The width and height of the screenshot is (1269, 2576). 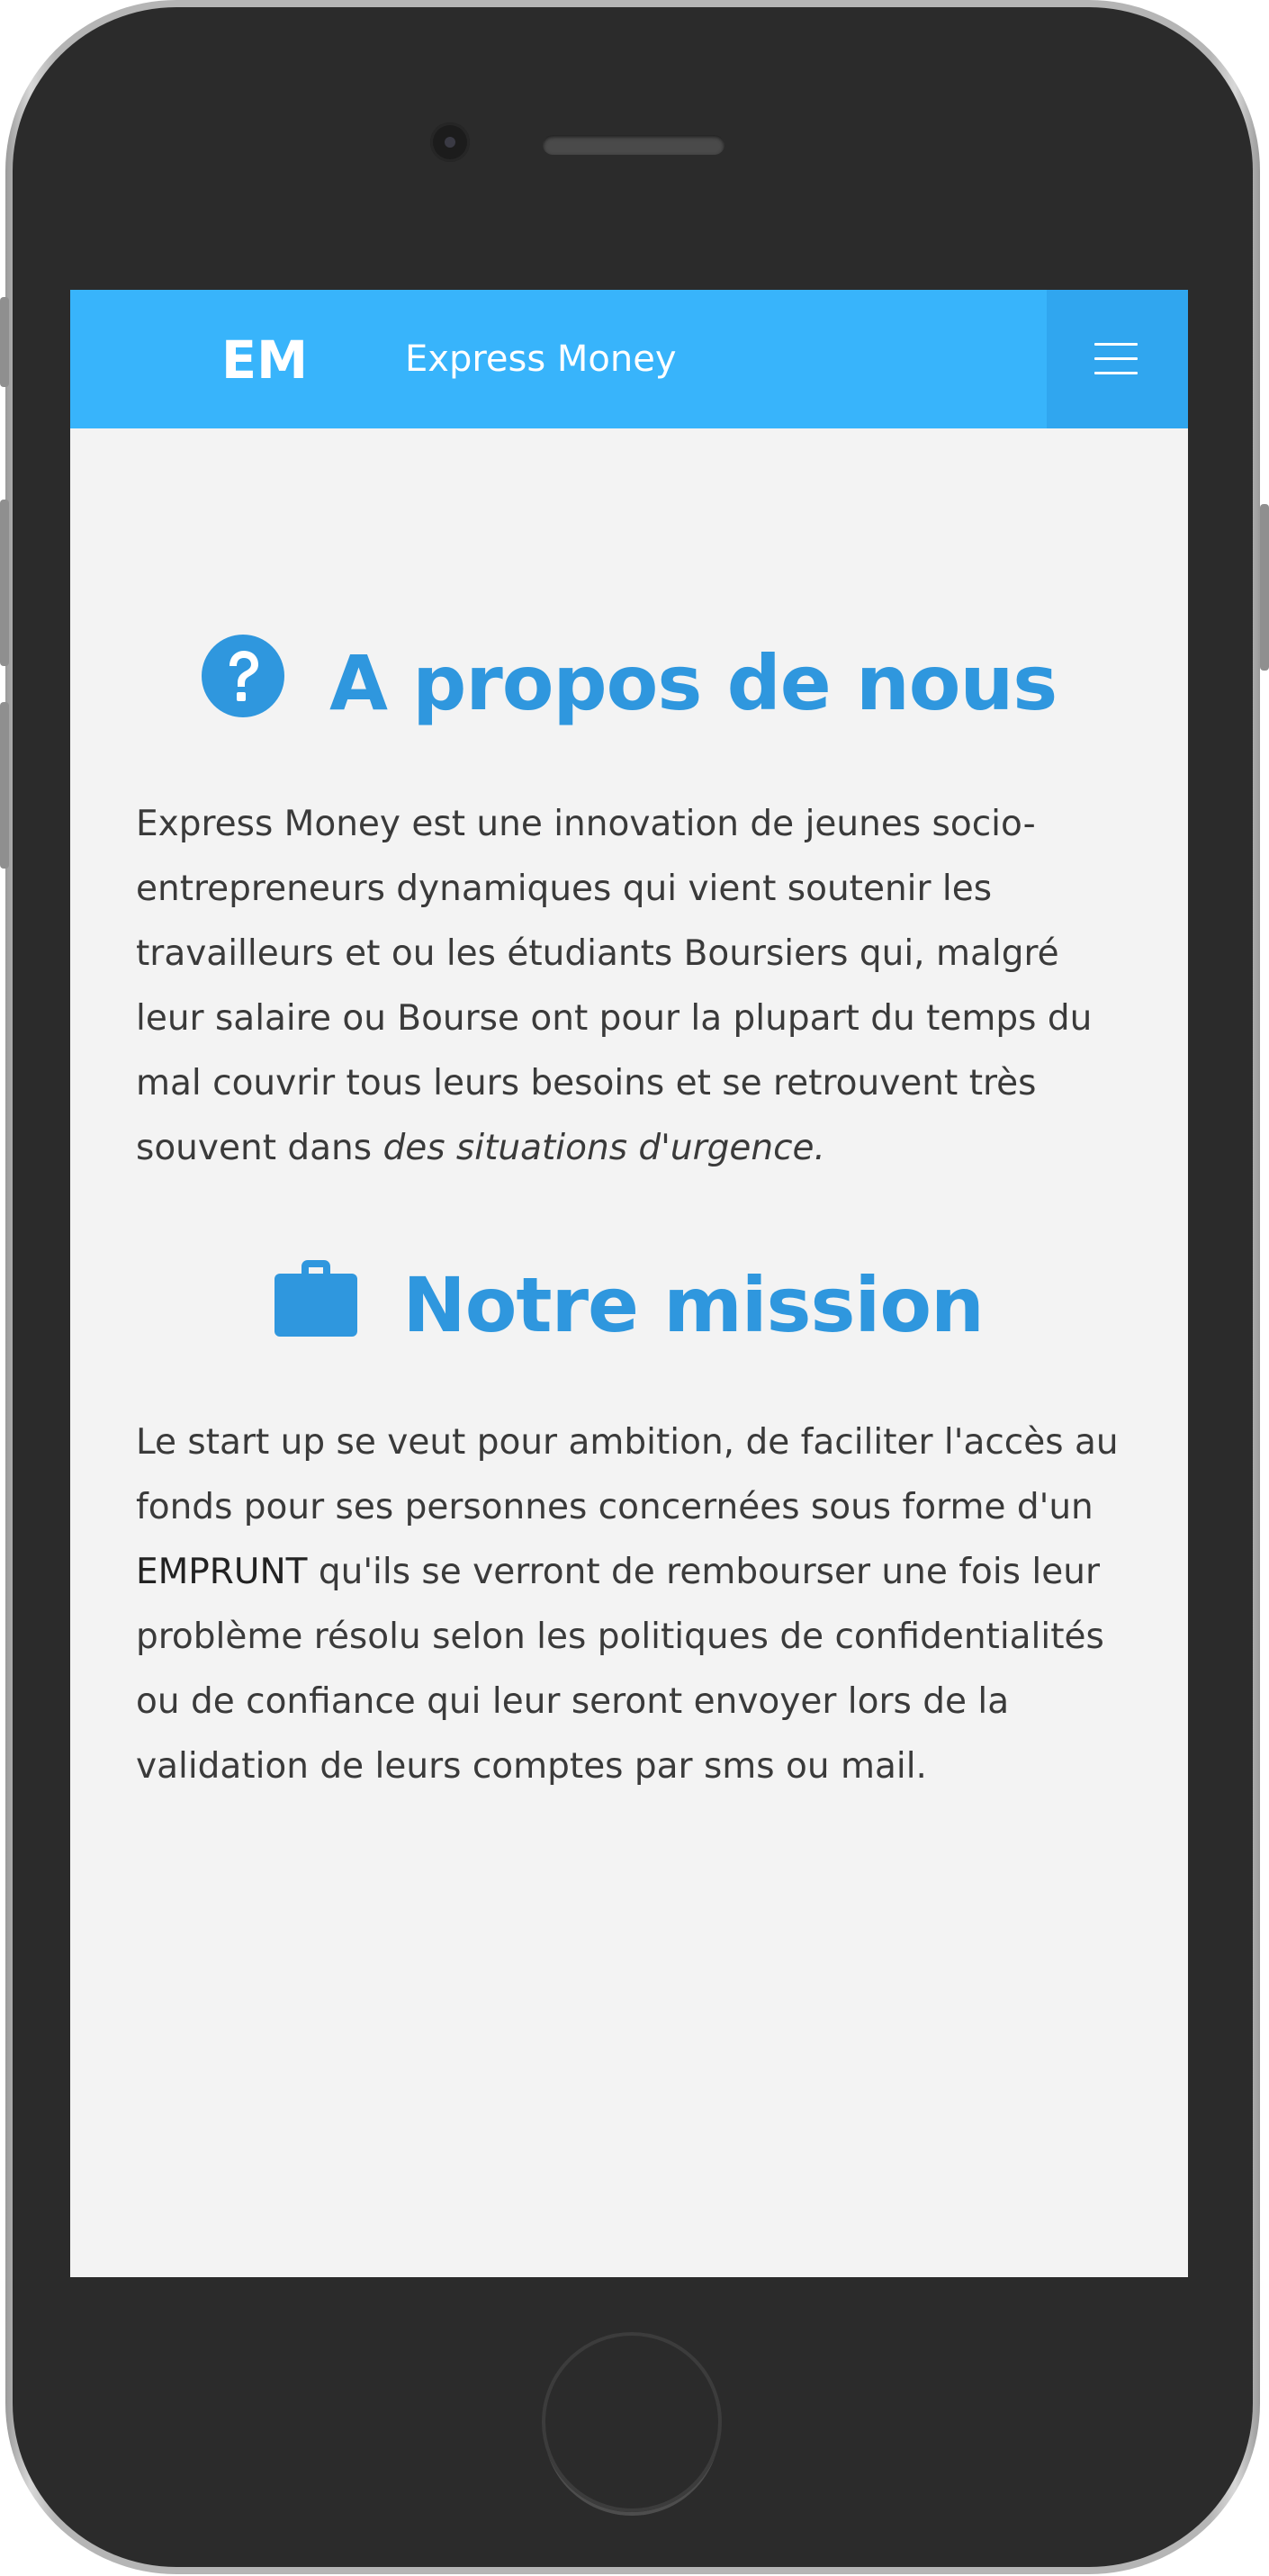 What do you see at coordinates (4, 583) in the screenshot?
I see `volume-up-button` at bounding box center [4, 583].